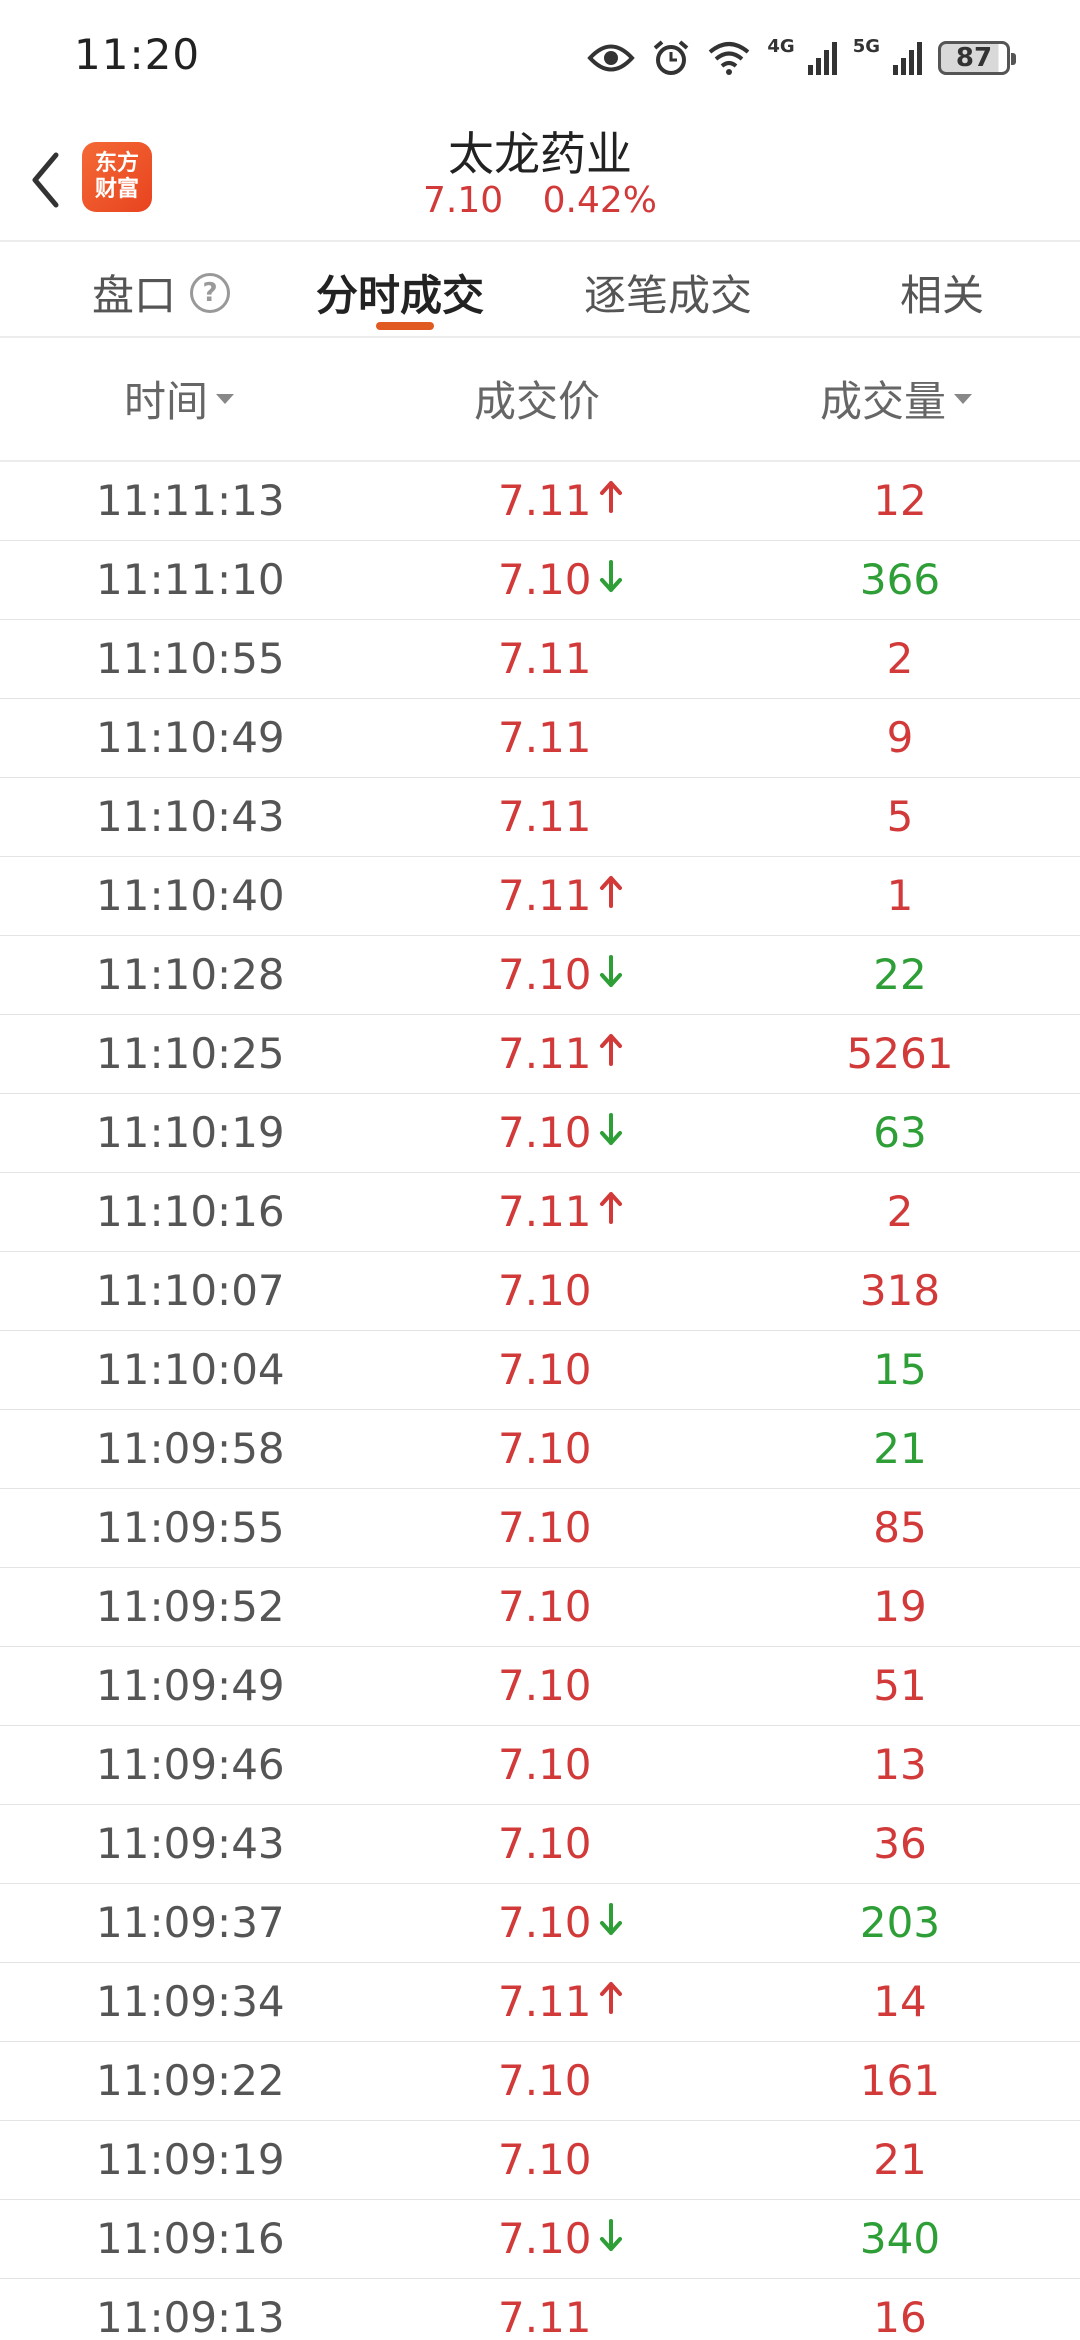  Describe the element at coordinates (190, 1606) in the screenshot. I see `trade-time: 11:09:52` at that location.